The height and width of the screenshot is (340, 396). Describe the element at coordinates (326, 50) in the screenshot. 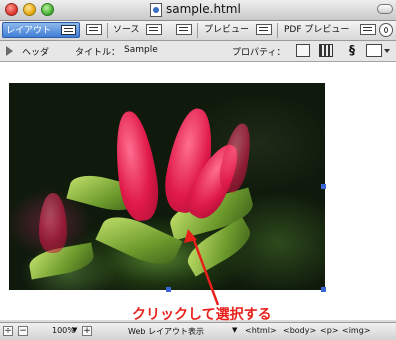

I see `film-icon` at that location.